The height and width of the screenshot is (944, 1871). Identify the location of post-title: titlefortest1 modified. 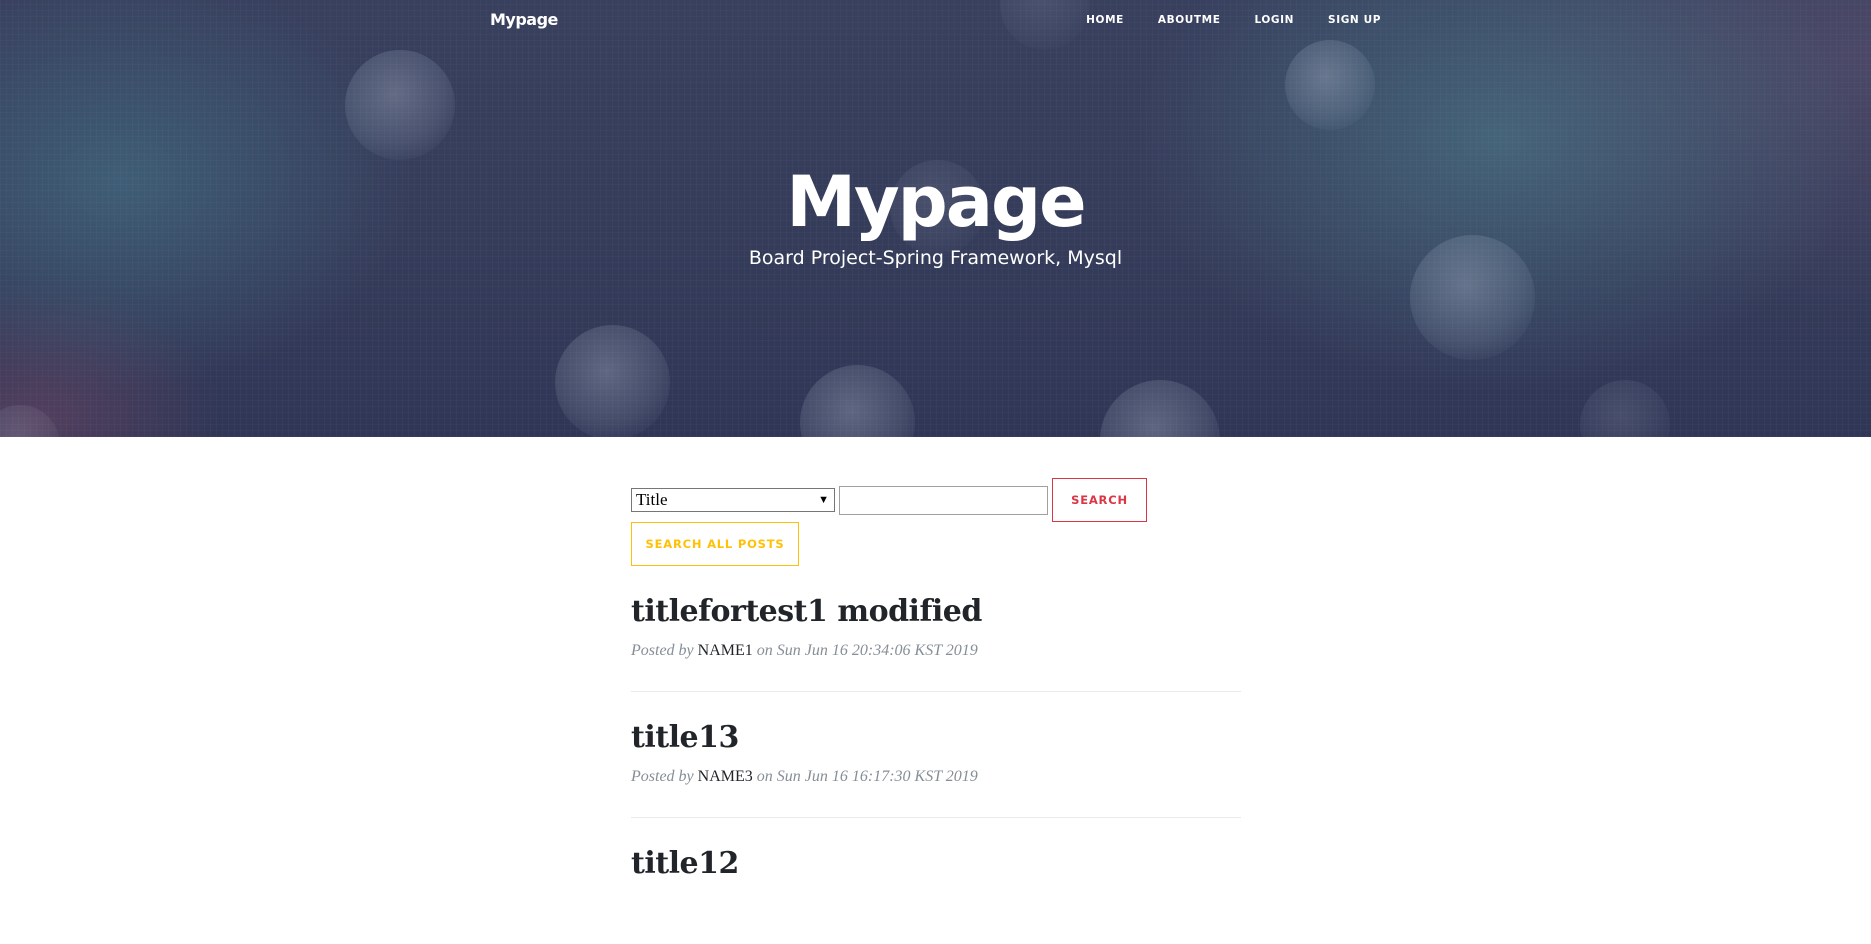
(936, 612).